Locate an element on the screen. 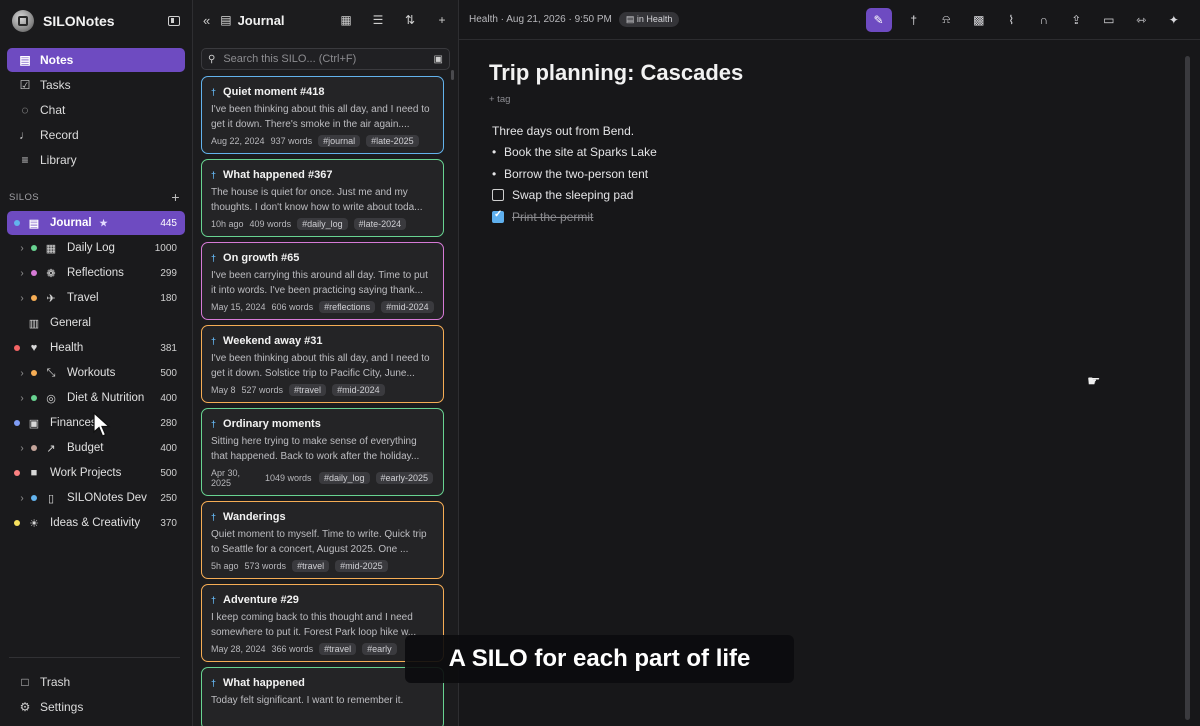 The image size is (1200, 726). checkbox is located at coordinates (498, 195).